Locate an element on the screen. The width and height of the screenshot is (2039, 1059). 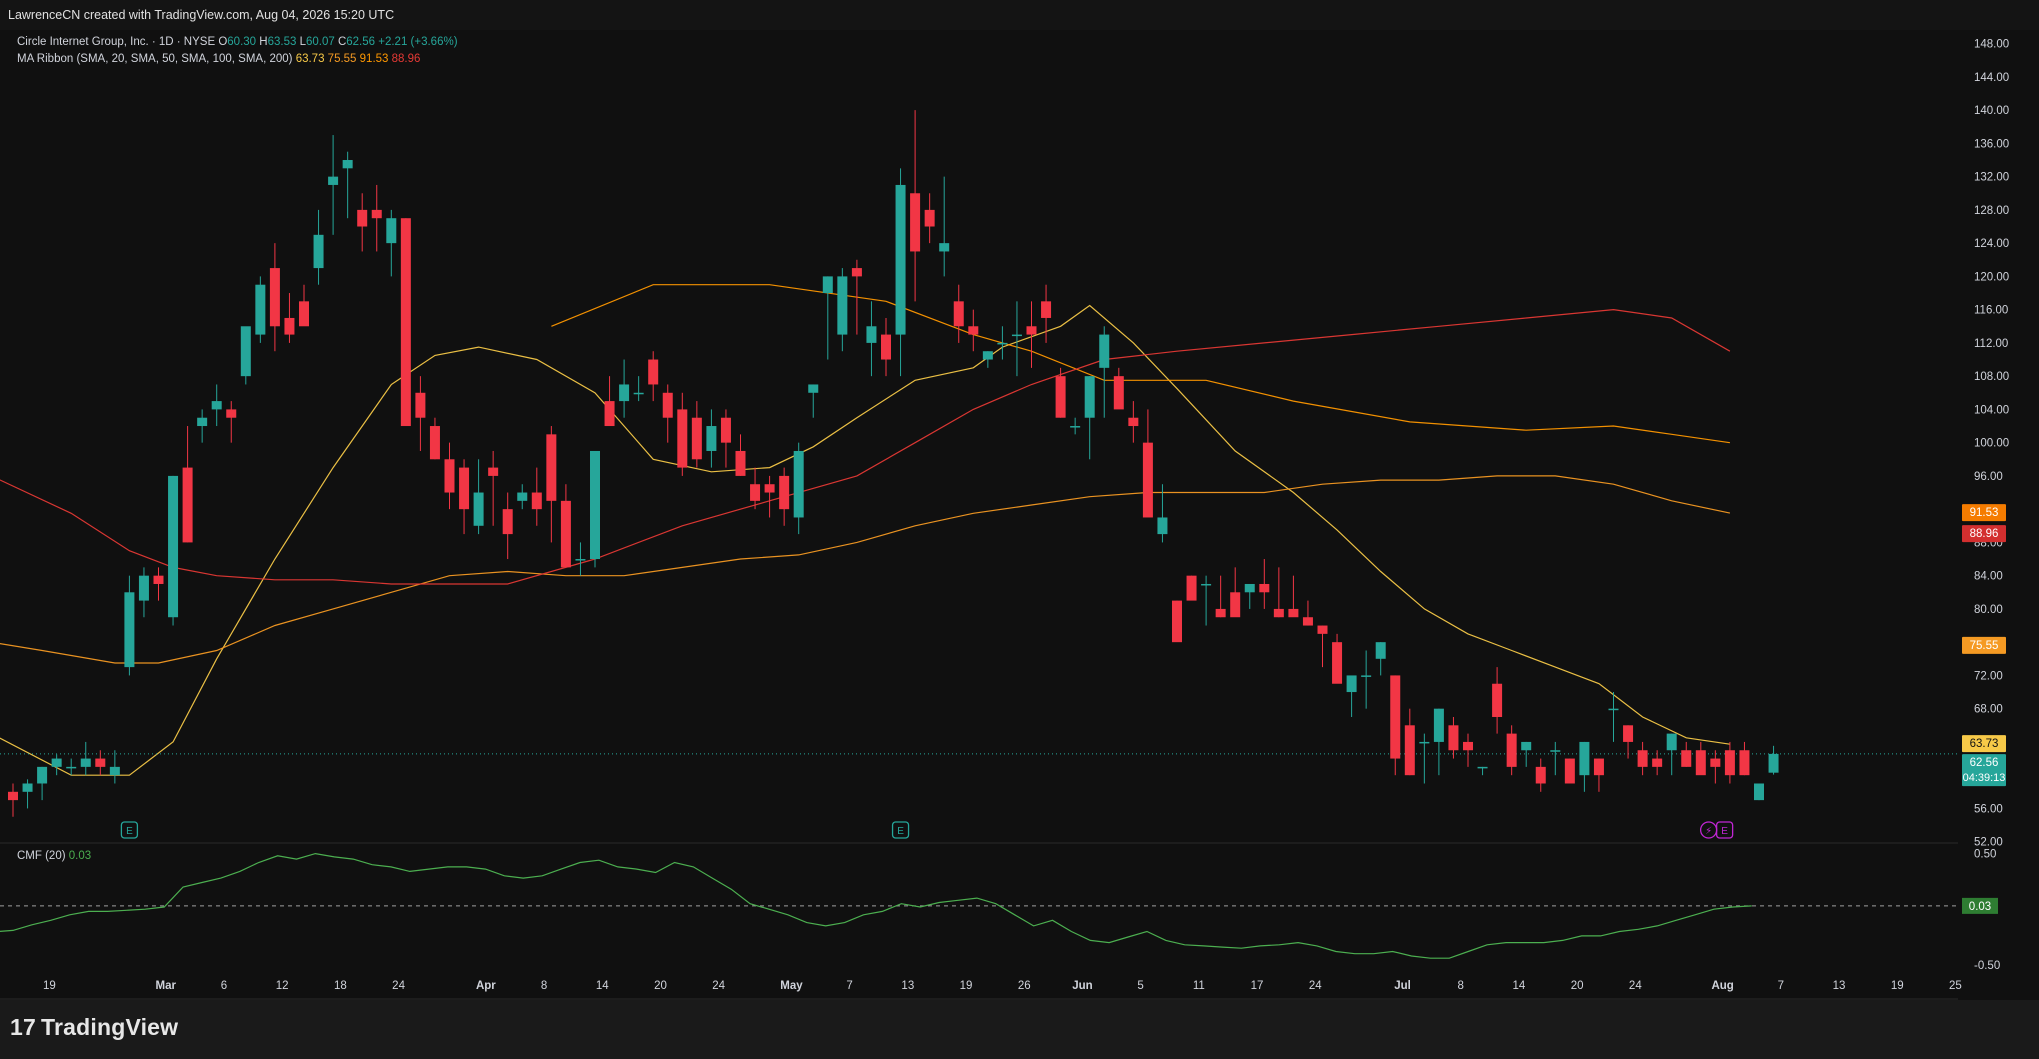
tradingview-wordmark: TradingView is located at coordinates (109, 1027).